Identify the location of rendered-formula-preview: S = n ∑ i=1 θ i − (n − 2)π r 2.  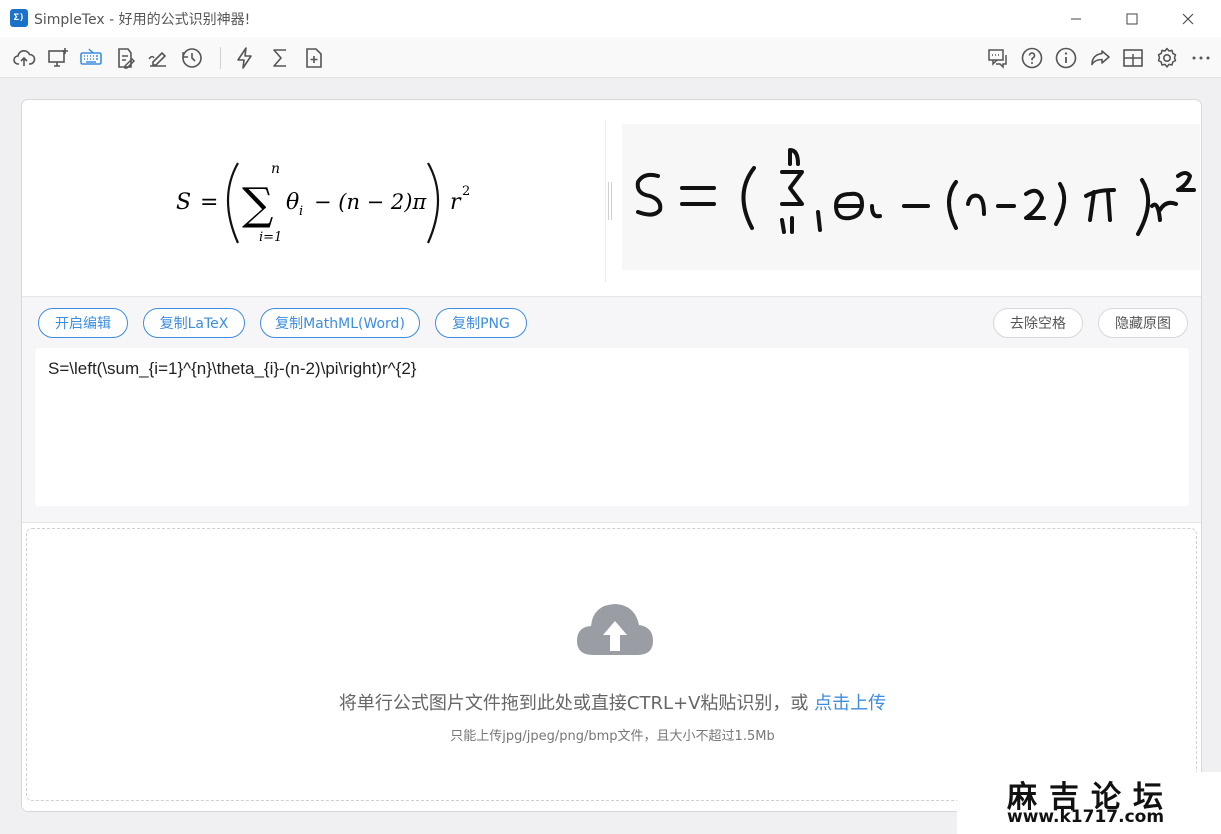
(313, 198).